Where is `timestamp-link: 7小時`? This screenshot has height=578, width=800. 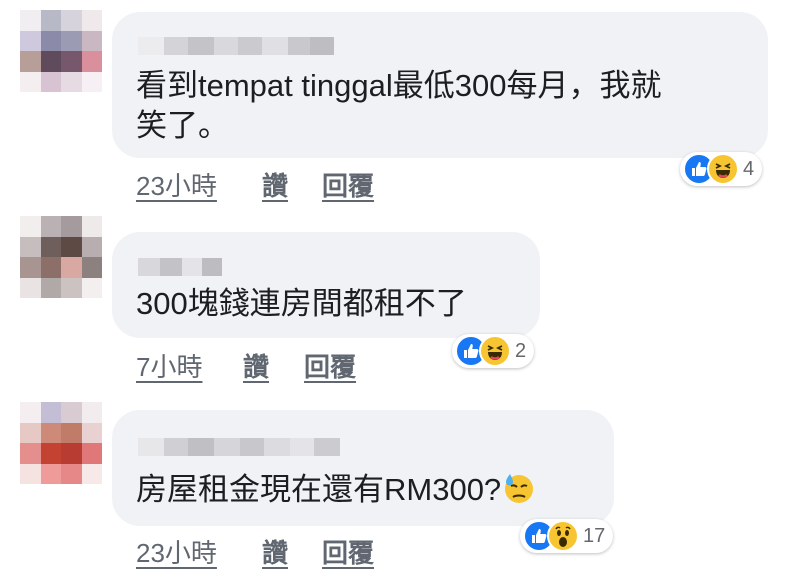 timestamp-link: 7小時 is located at coordinates (169, 365).